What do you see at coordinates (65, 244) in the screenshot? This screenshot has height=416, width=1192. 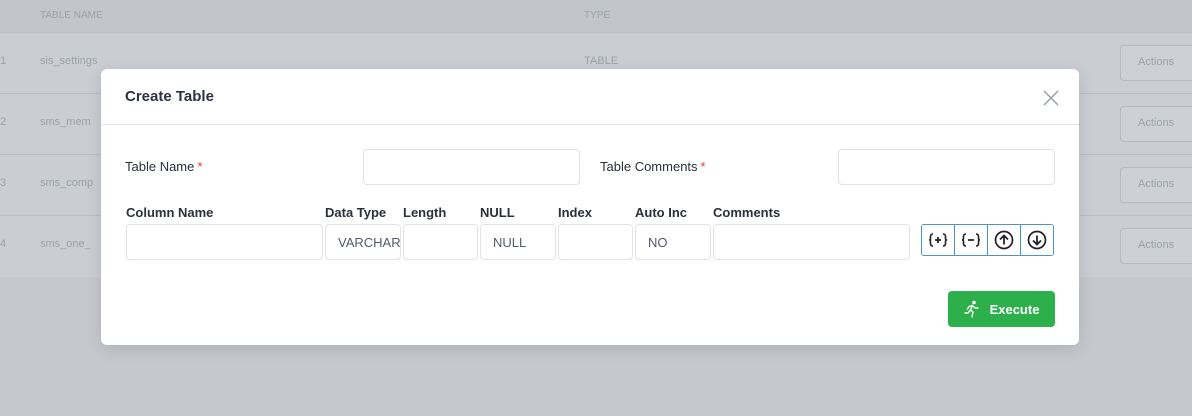 I see `row-table-name: sms_one_` at bounding box center [65, 244].